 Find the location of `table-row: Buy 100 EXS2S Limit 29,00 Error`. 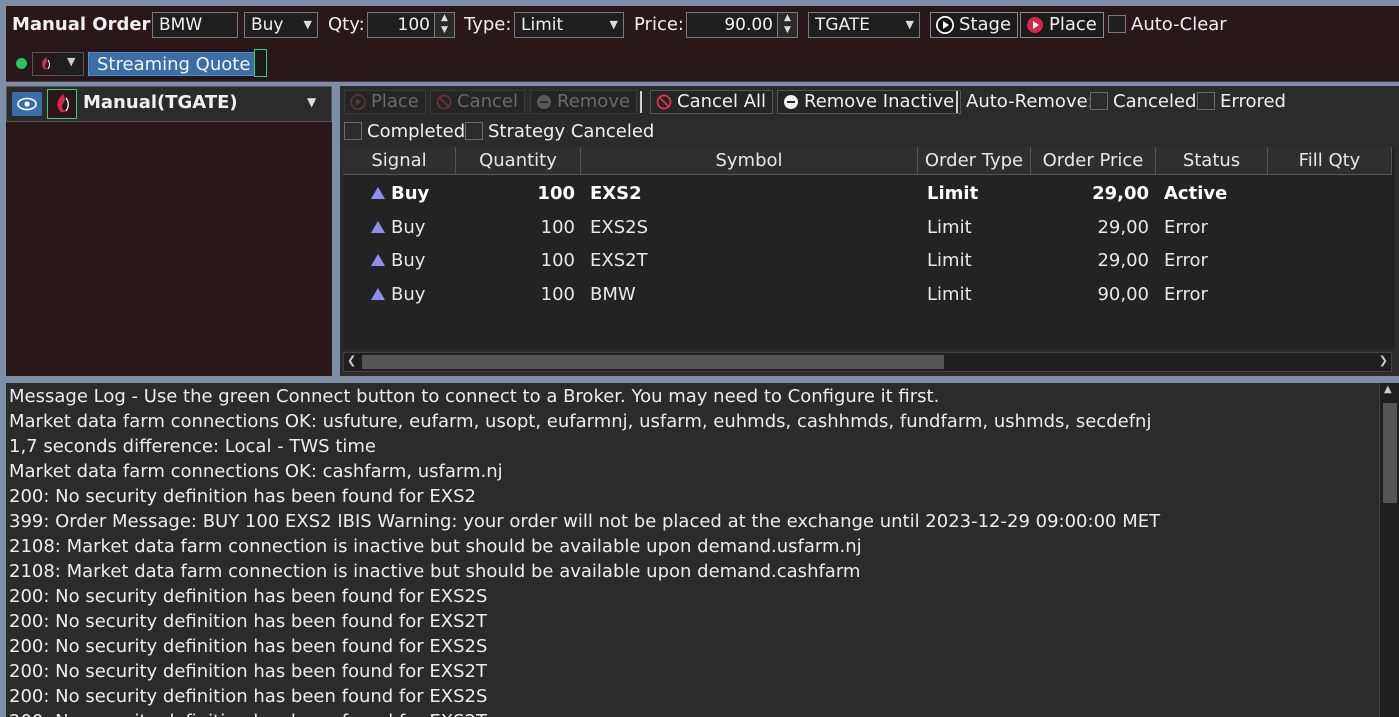

table-row: Buy 100 EXS2S Limit 29,00 Error is located at coordinates (867, 227).